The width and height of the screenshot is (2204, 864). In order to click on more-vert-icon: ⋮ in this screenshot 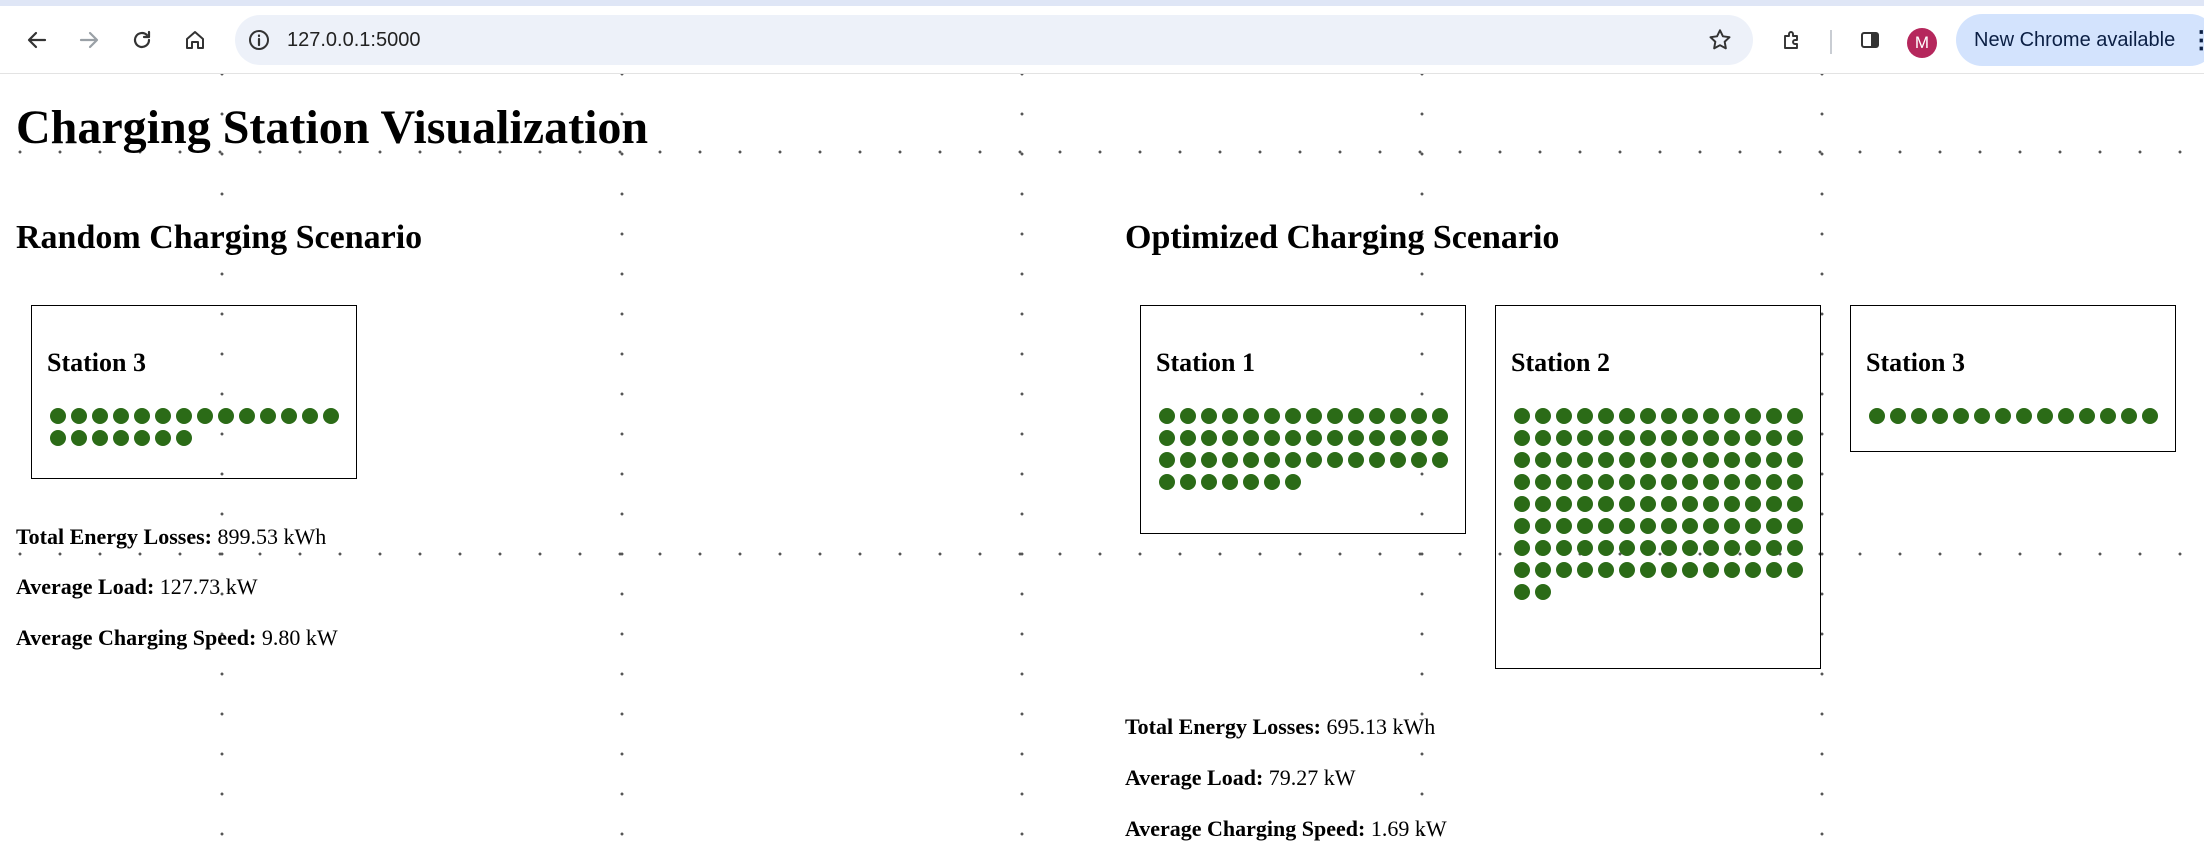, I will do `click(2196, 40)`.